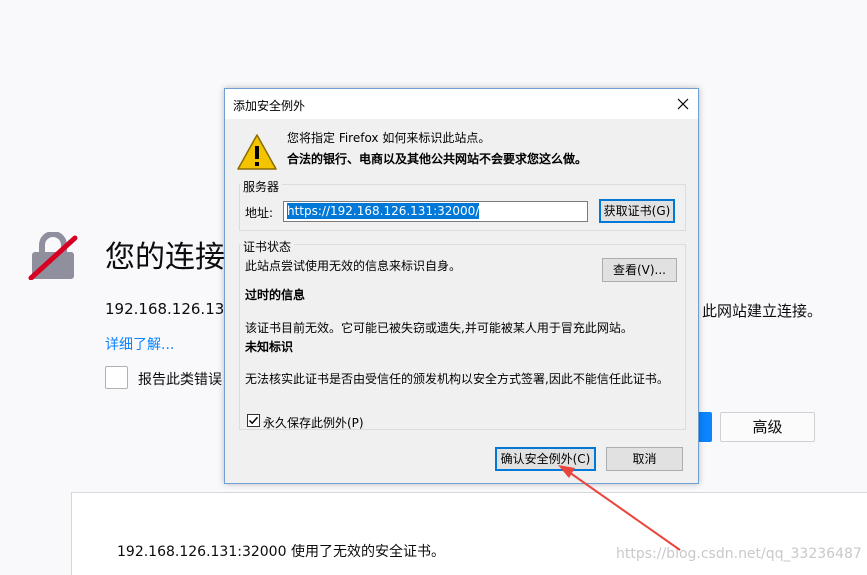 The width and height of the screenshot is (867, 575). What do you see at coordinates (269, 347) in the screenshot?
I see `unknown-identity-heading: 未知标识` at bounding box center [269, 347].